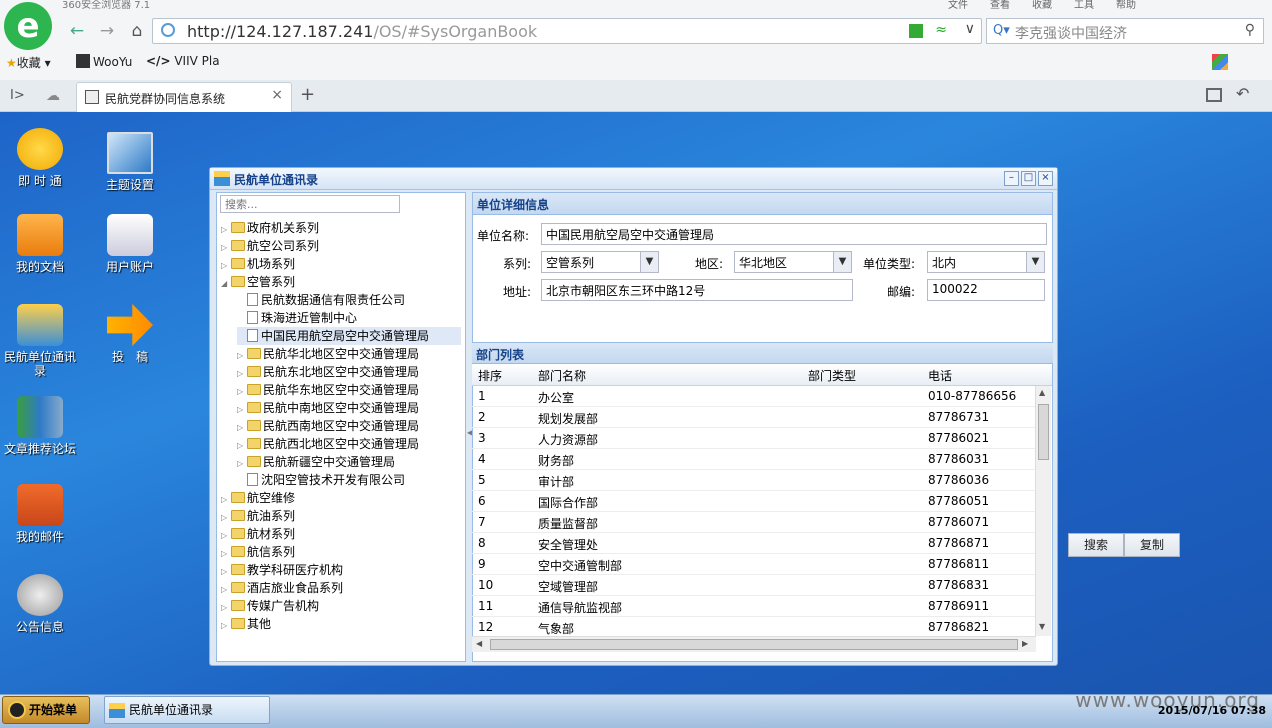  Describe the element at coordinates (940, 375) in the screenshot. I see `col-phone: 电话` at that location.